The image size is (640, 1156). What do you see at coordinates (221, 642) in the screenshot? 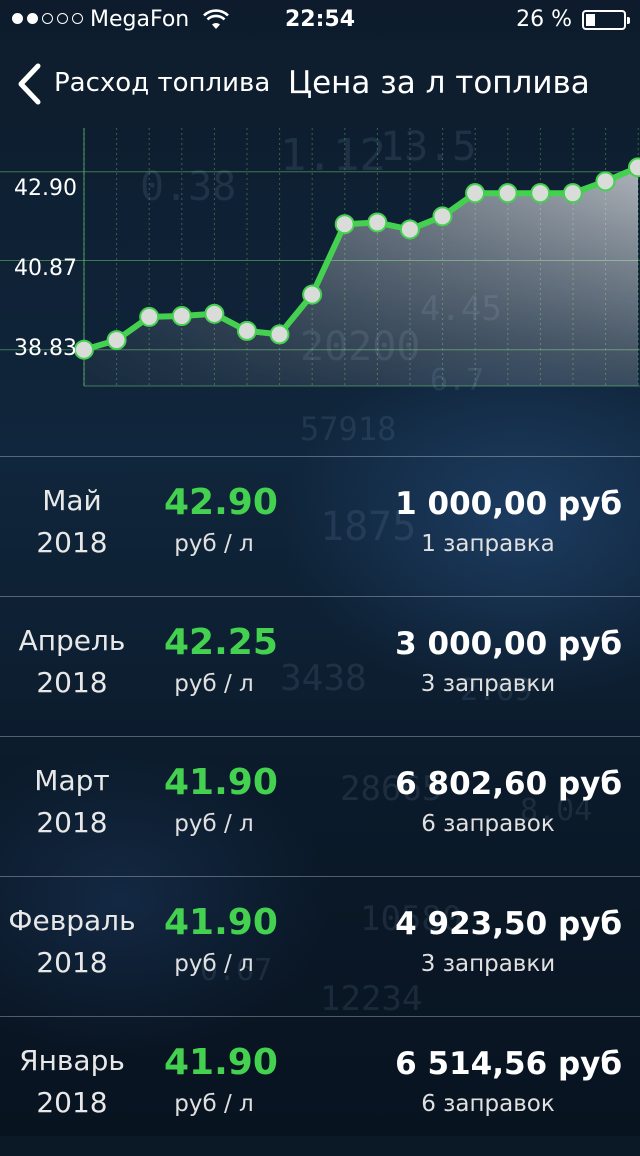
I see `price-value: 42.25` at bounding box center [221, 642].